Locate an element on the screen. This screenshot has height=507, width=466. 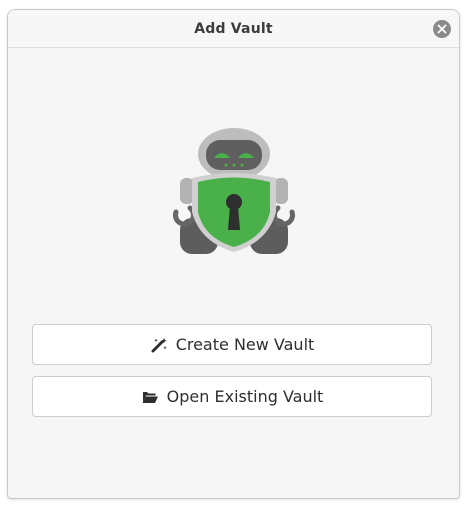
create-new-vault-button: Create New Vault is located at coordinates (232, 344).